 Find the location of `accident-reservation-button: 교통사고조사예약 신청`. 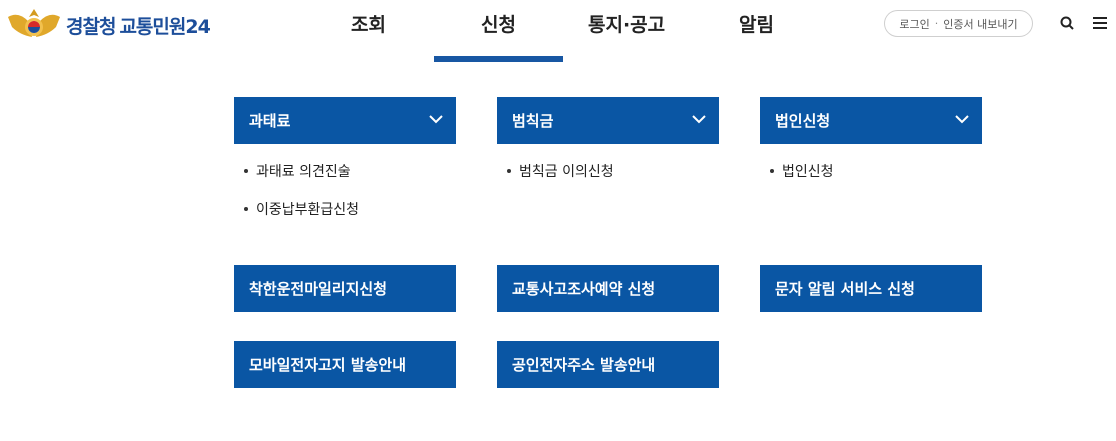

accident-reservation-button: 교통사고조사예약 신청 is located at coordinates (608, 288).